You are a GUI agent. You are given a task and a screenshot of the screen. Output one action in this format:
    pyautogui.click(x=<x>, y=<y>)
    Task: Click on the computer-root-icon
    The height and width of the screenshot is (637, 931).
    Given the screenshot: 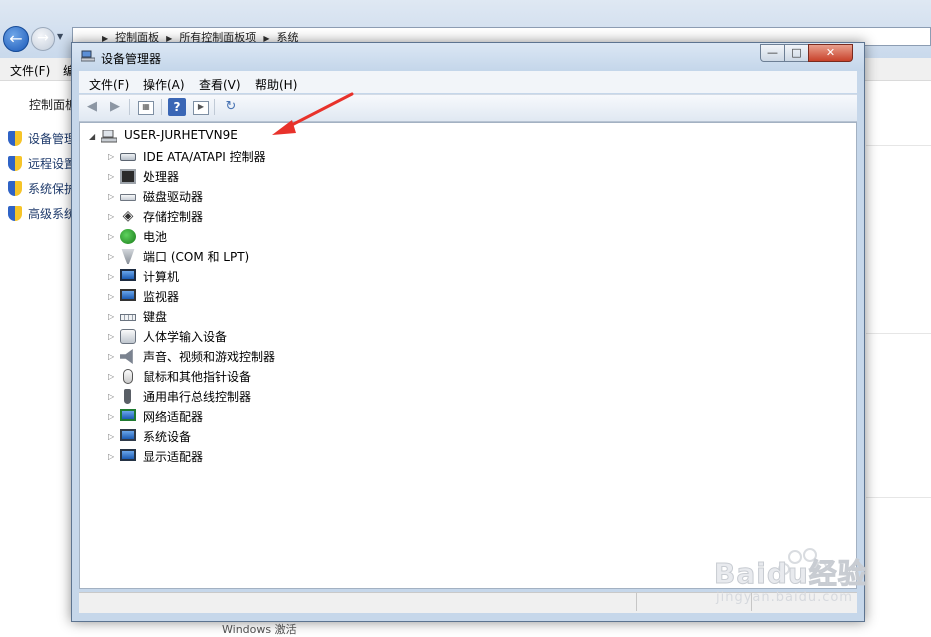 What is the action you would take?
    pyautogui.click(x=109, y=136)
    